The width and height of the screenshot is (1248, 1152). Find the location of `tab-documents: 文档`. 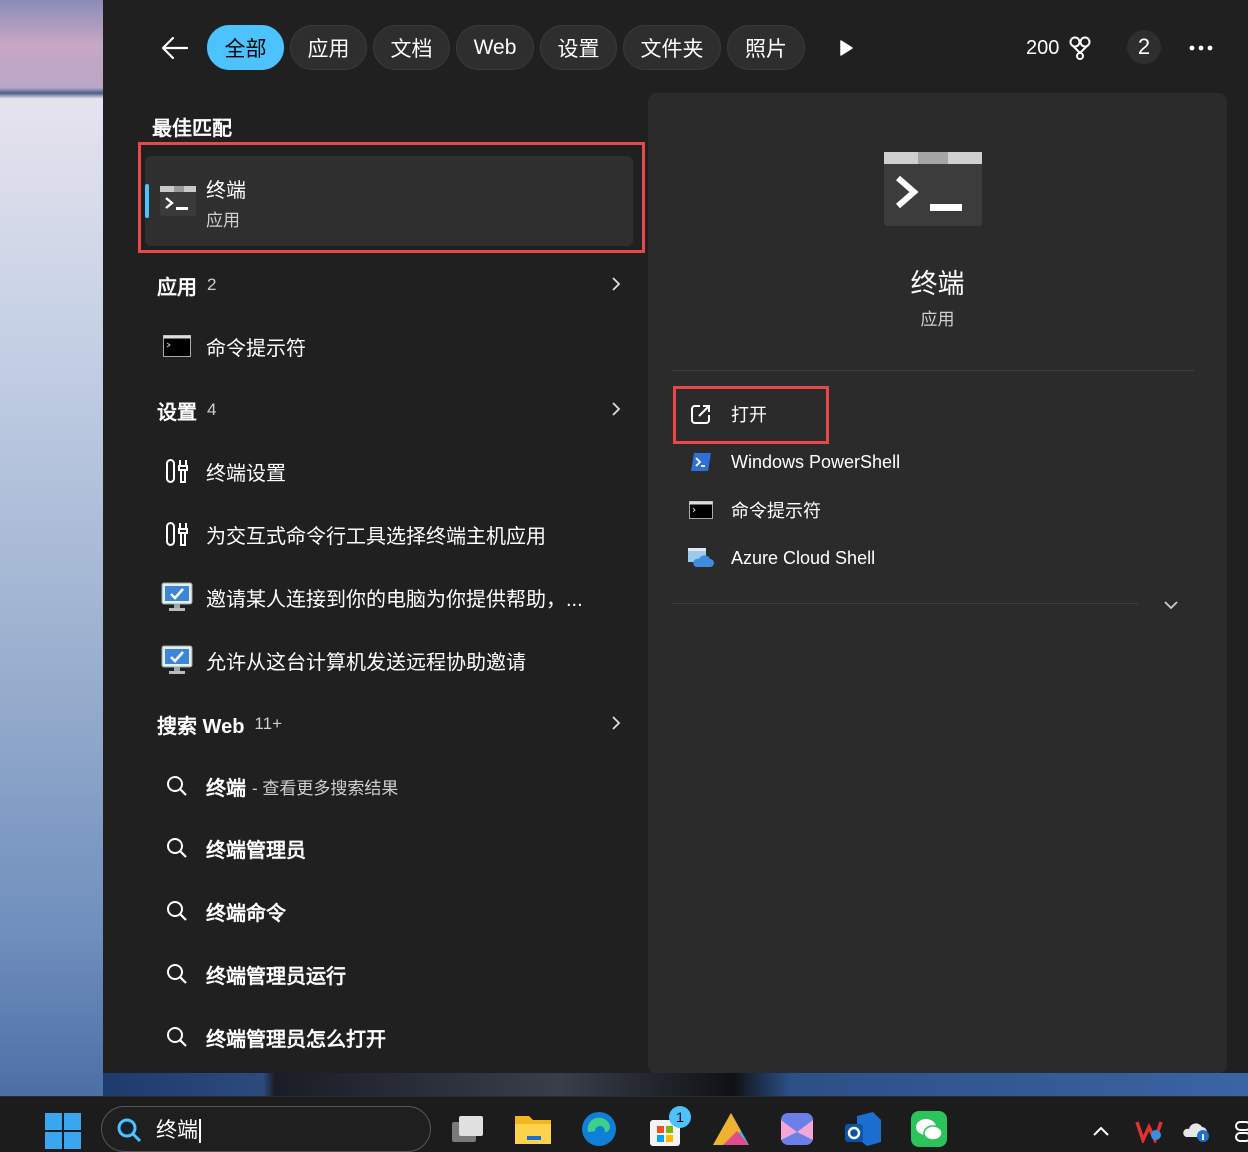

tab-documents: 文档 is located at coordinates (411, 47).